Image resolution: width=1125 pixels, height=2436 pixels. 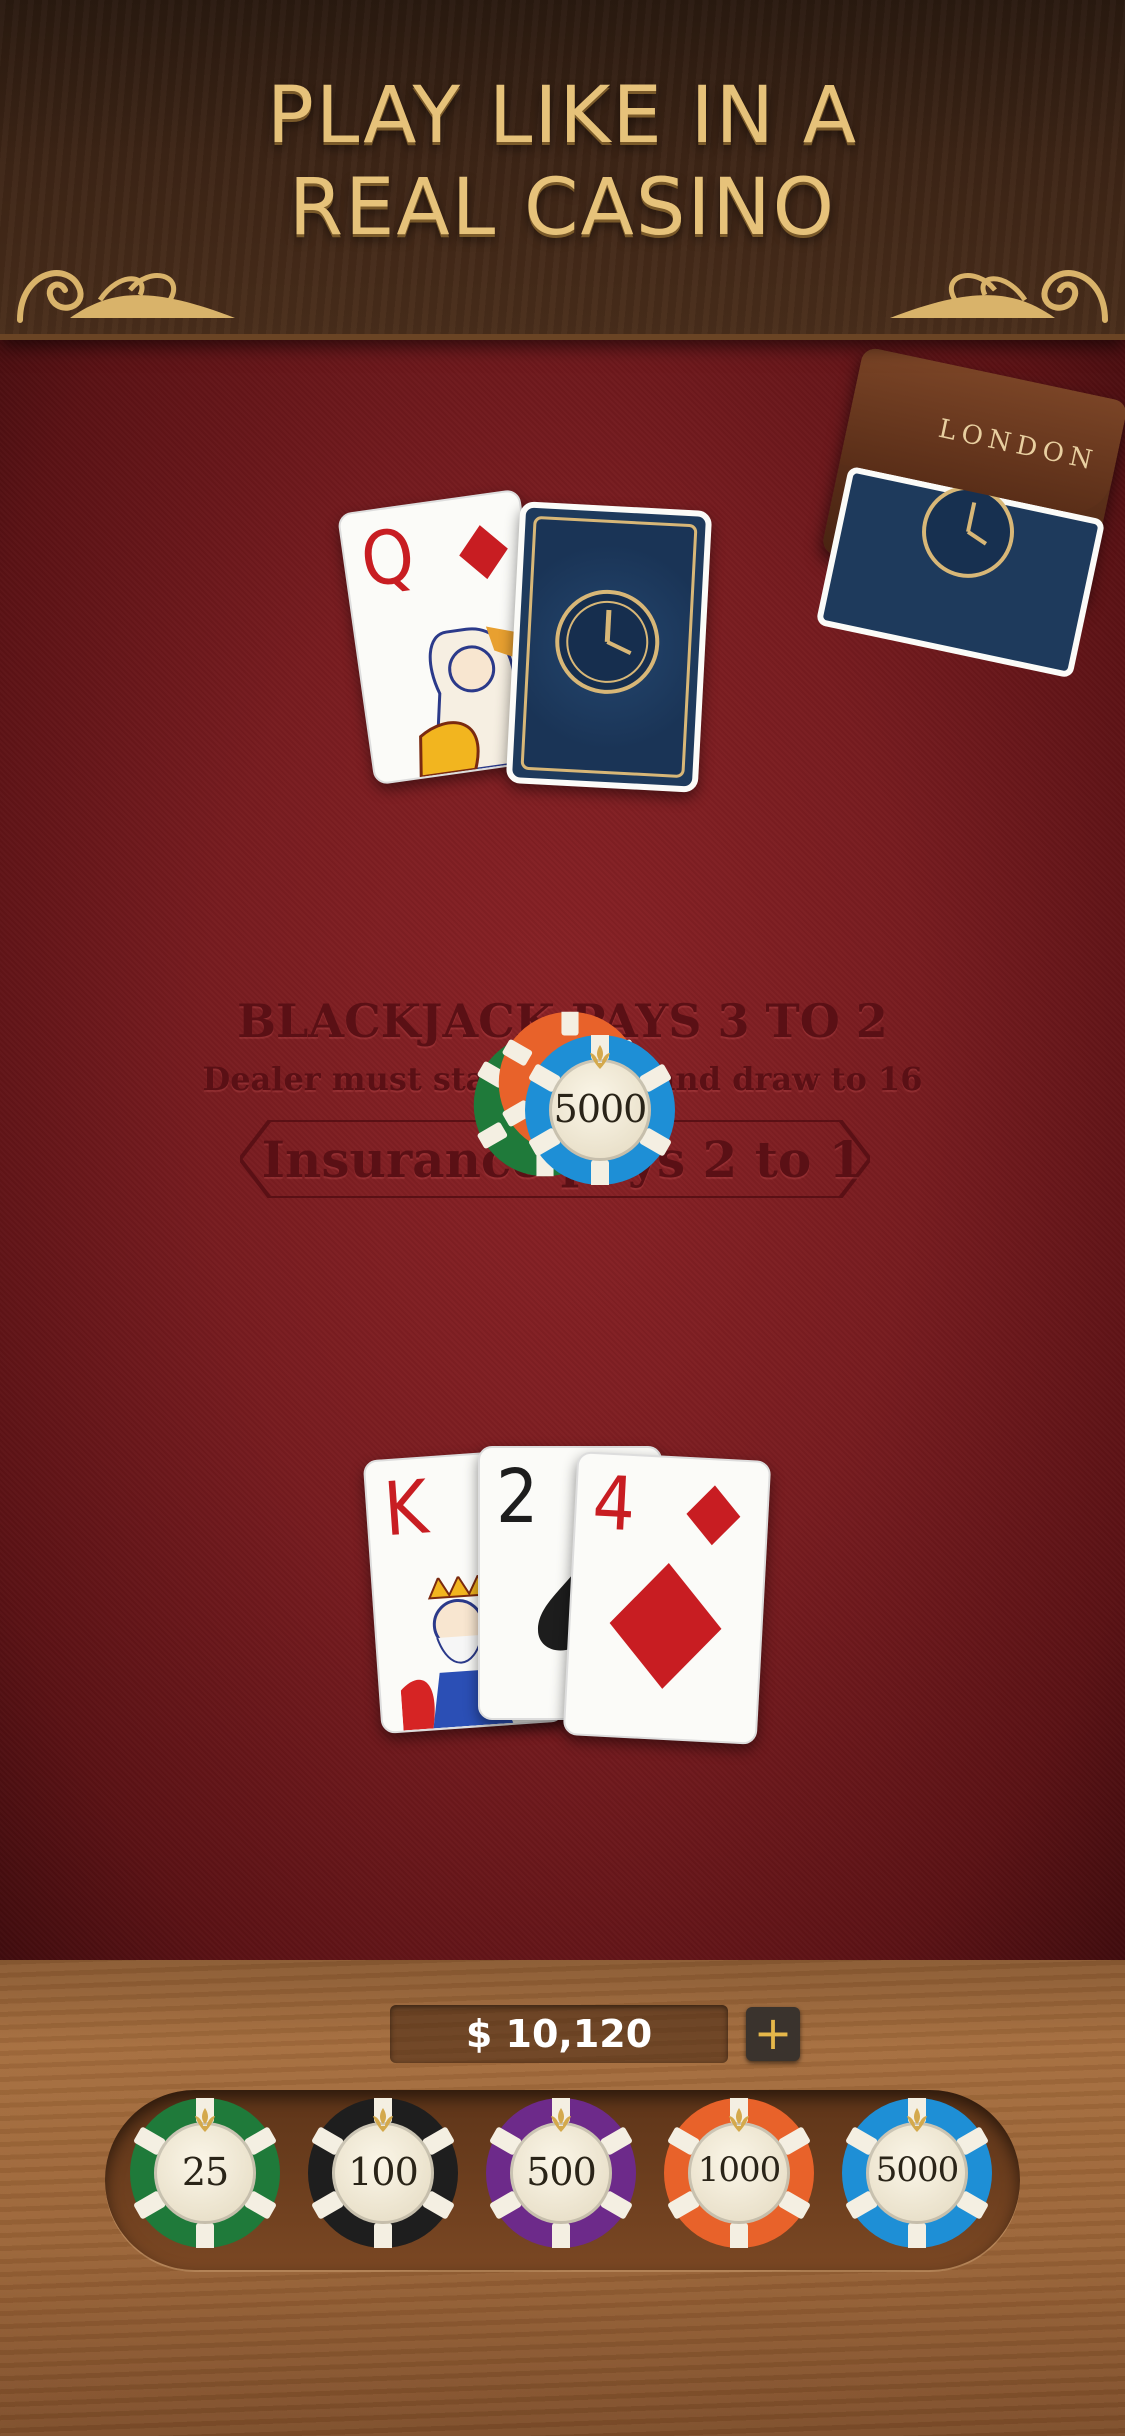 I want to click on card-back-clock-icon, so click(x=607, y=641).